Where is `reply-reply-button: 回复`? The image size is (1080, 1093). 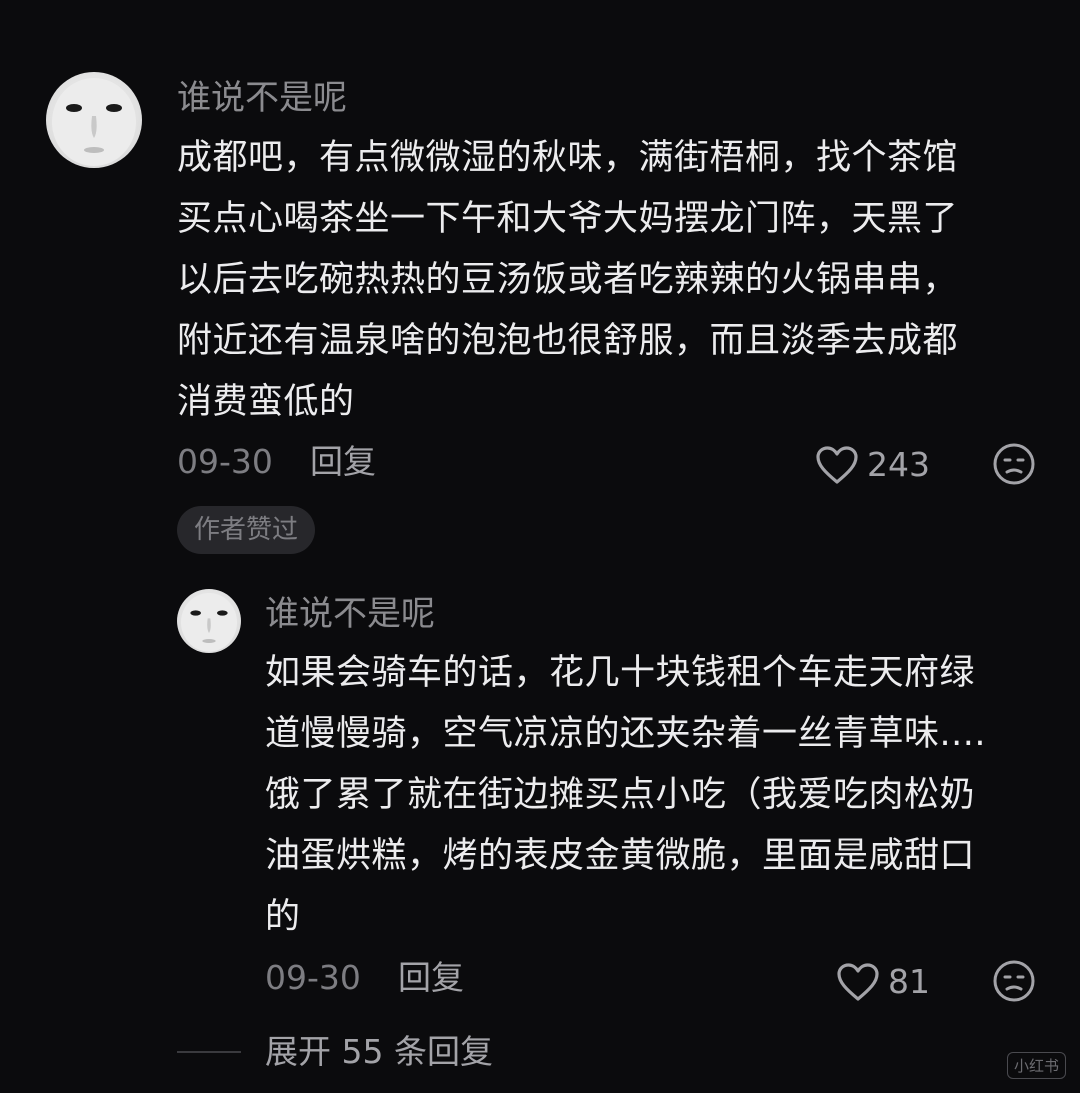
reply-reply-button: 回复 is located at coordinates (431, 978).